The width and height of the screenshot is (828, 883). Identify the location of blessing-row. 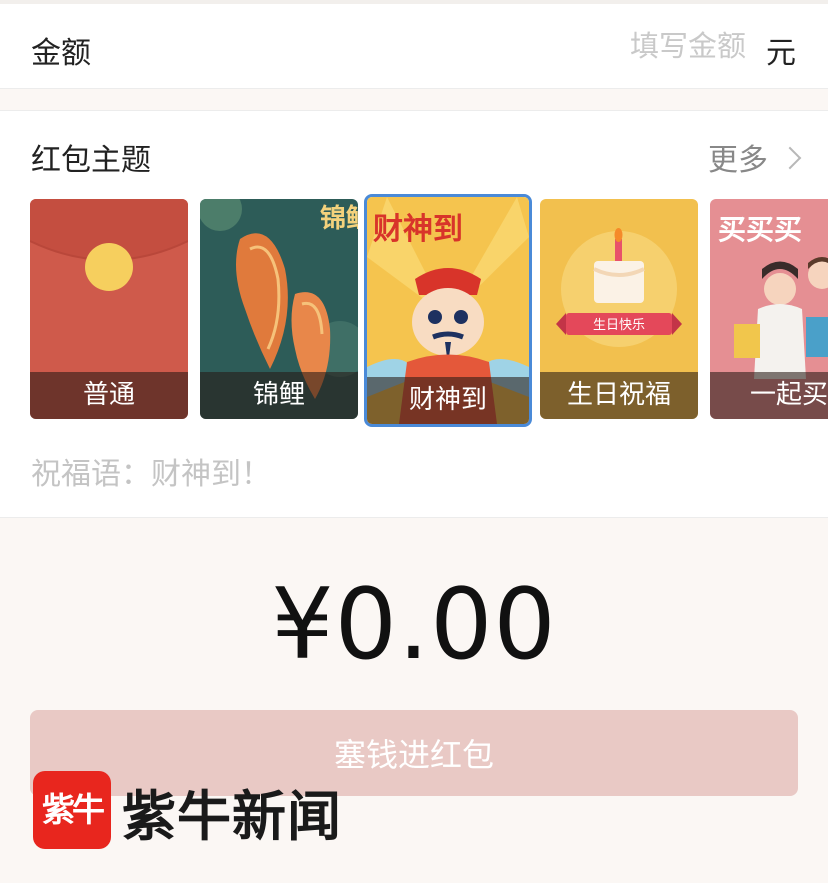
(414, 474).